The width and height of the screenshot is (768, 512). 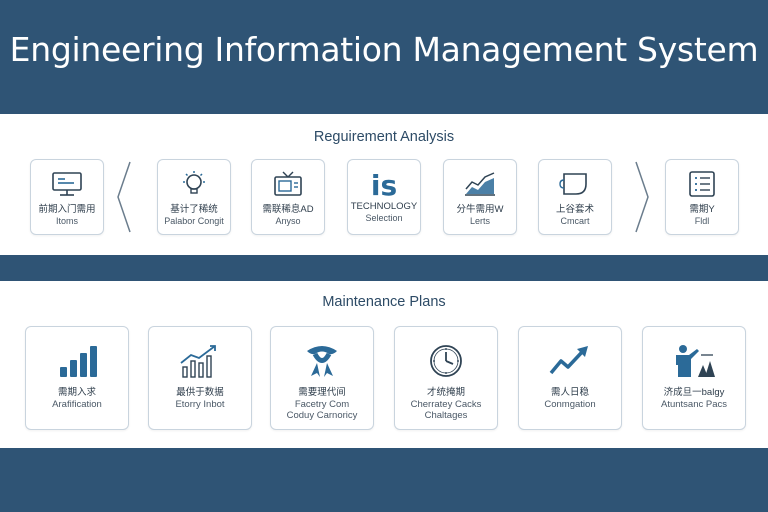 What do you see at coordinates (446, 378) in the screenshot?
I see `maintenance-card-changes: 才统掩期 Cherratey Cacks Chaltages` at bounding box center [446, 378].